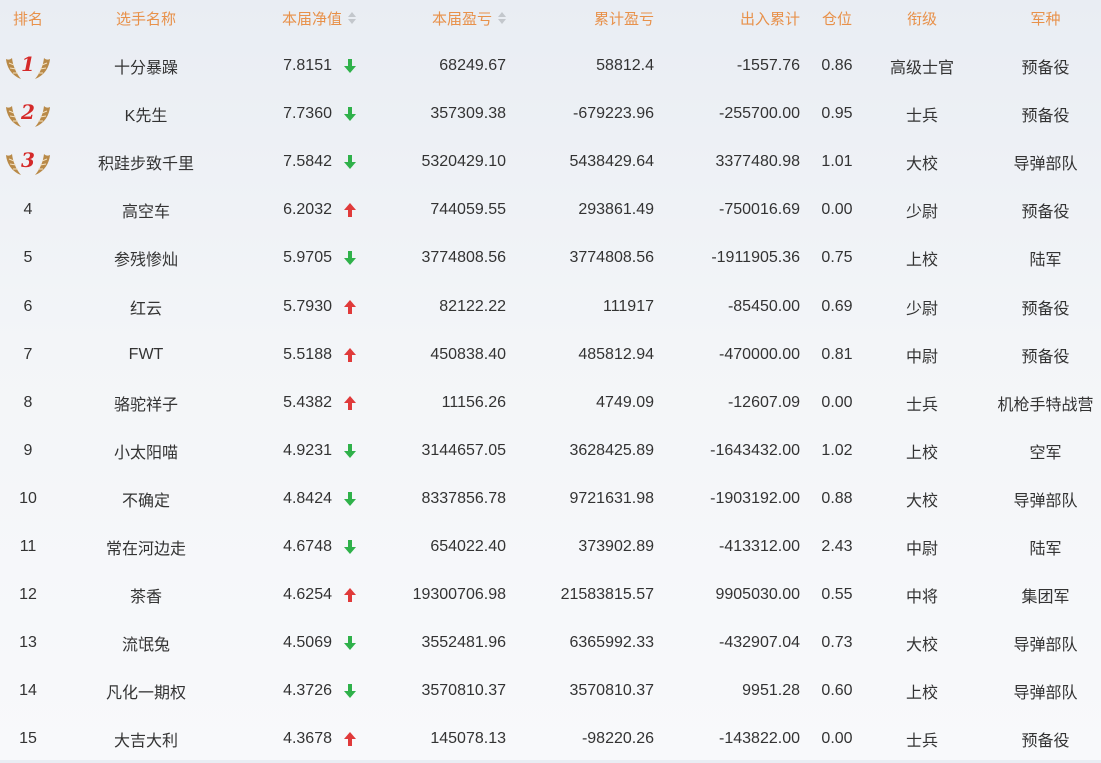 The height and width of the screenshot is (763, 1101). I want to click on cumulative-pl: 4749.09, so click(625, 402).